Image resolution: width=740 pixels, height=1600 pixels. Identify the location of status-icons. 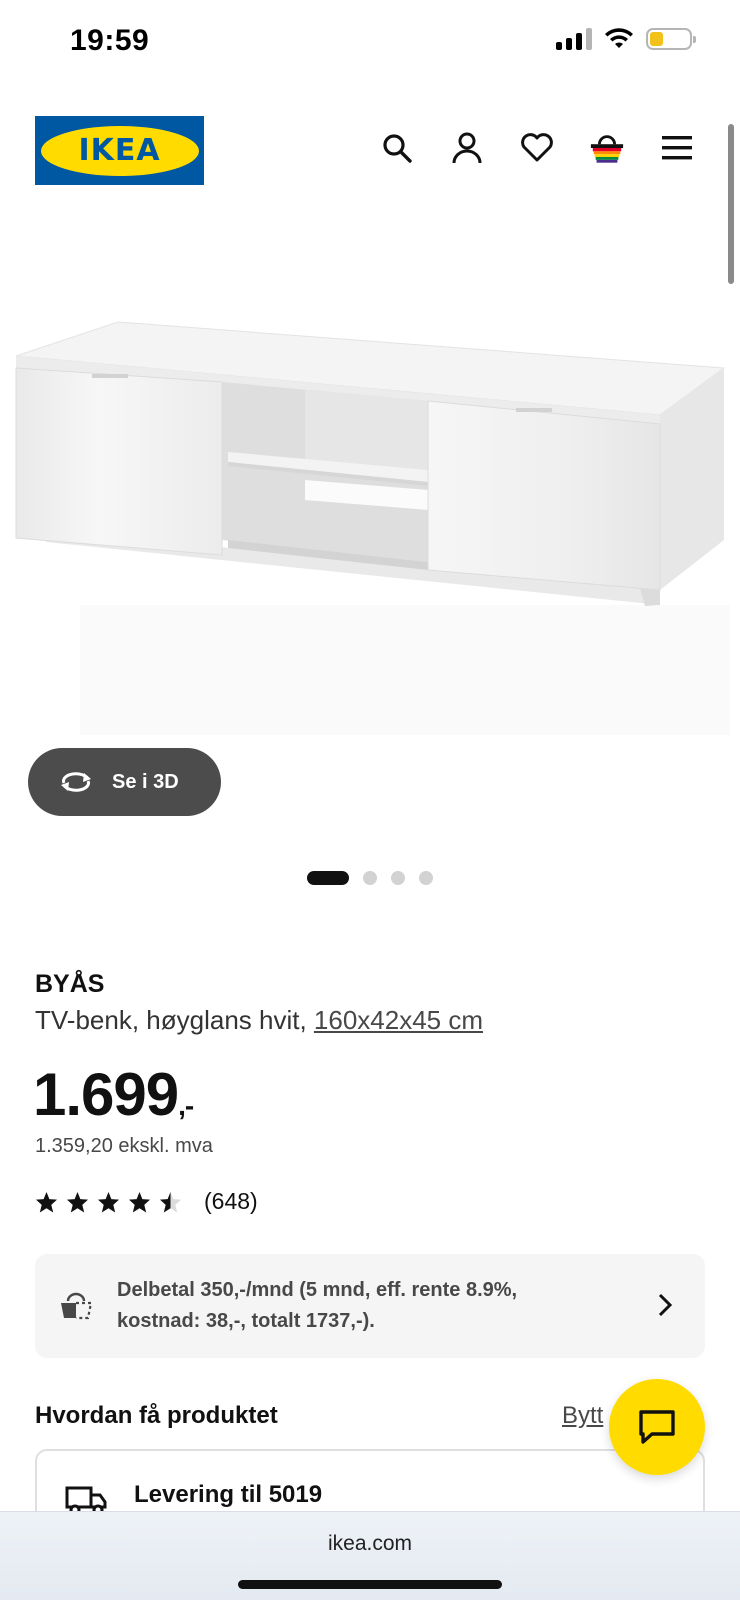
(626, 39).